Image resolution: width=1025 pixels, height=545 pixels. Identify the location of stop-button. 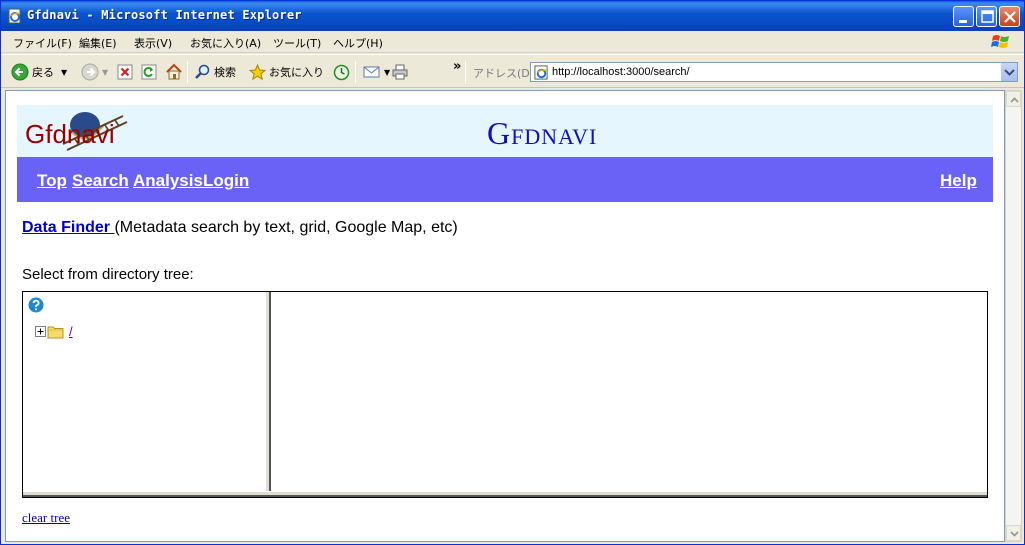
(126, 72).